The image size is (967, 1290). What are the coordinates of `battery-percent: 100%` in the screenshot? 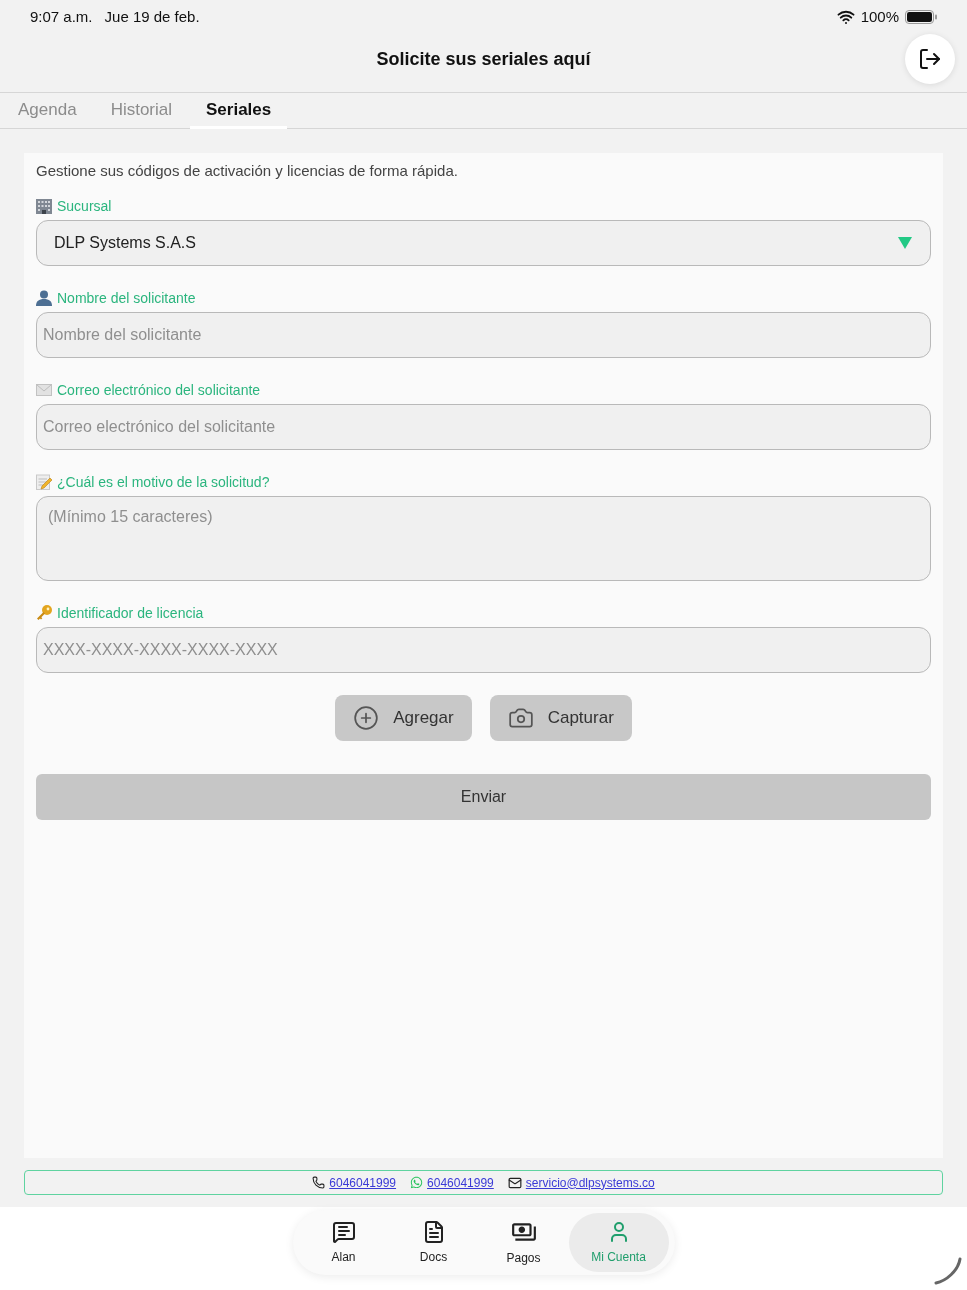 It's located at (879, 16).